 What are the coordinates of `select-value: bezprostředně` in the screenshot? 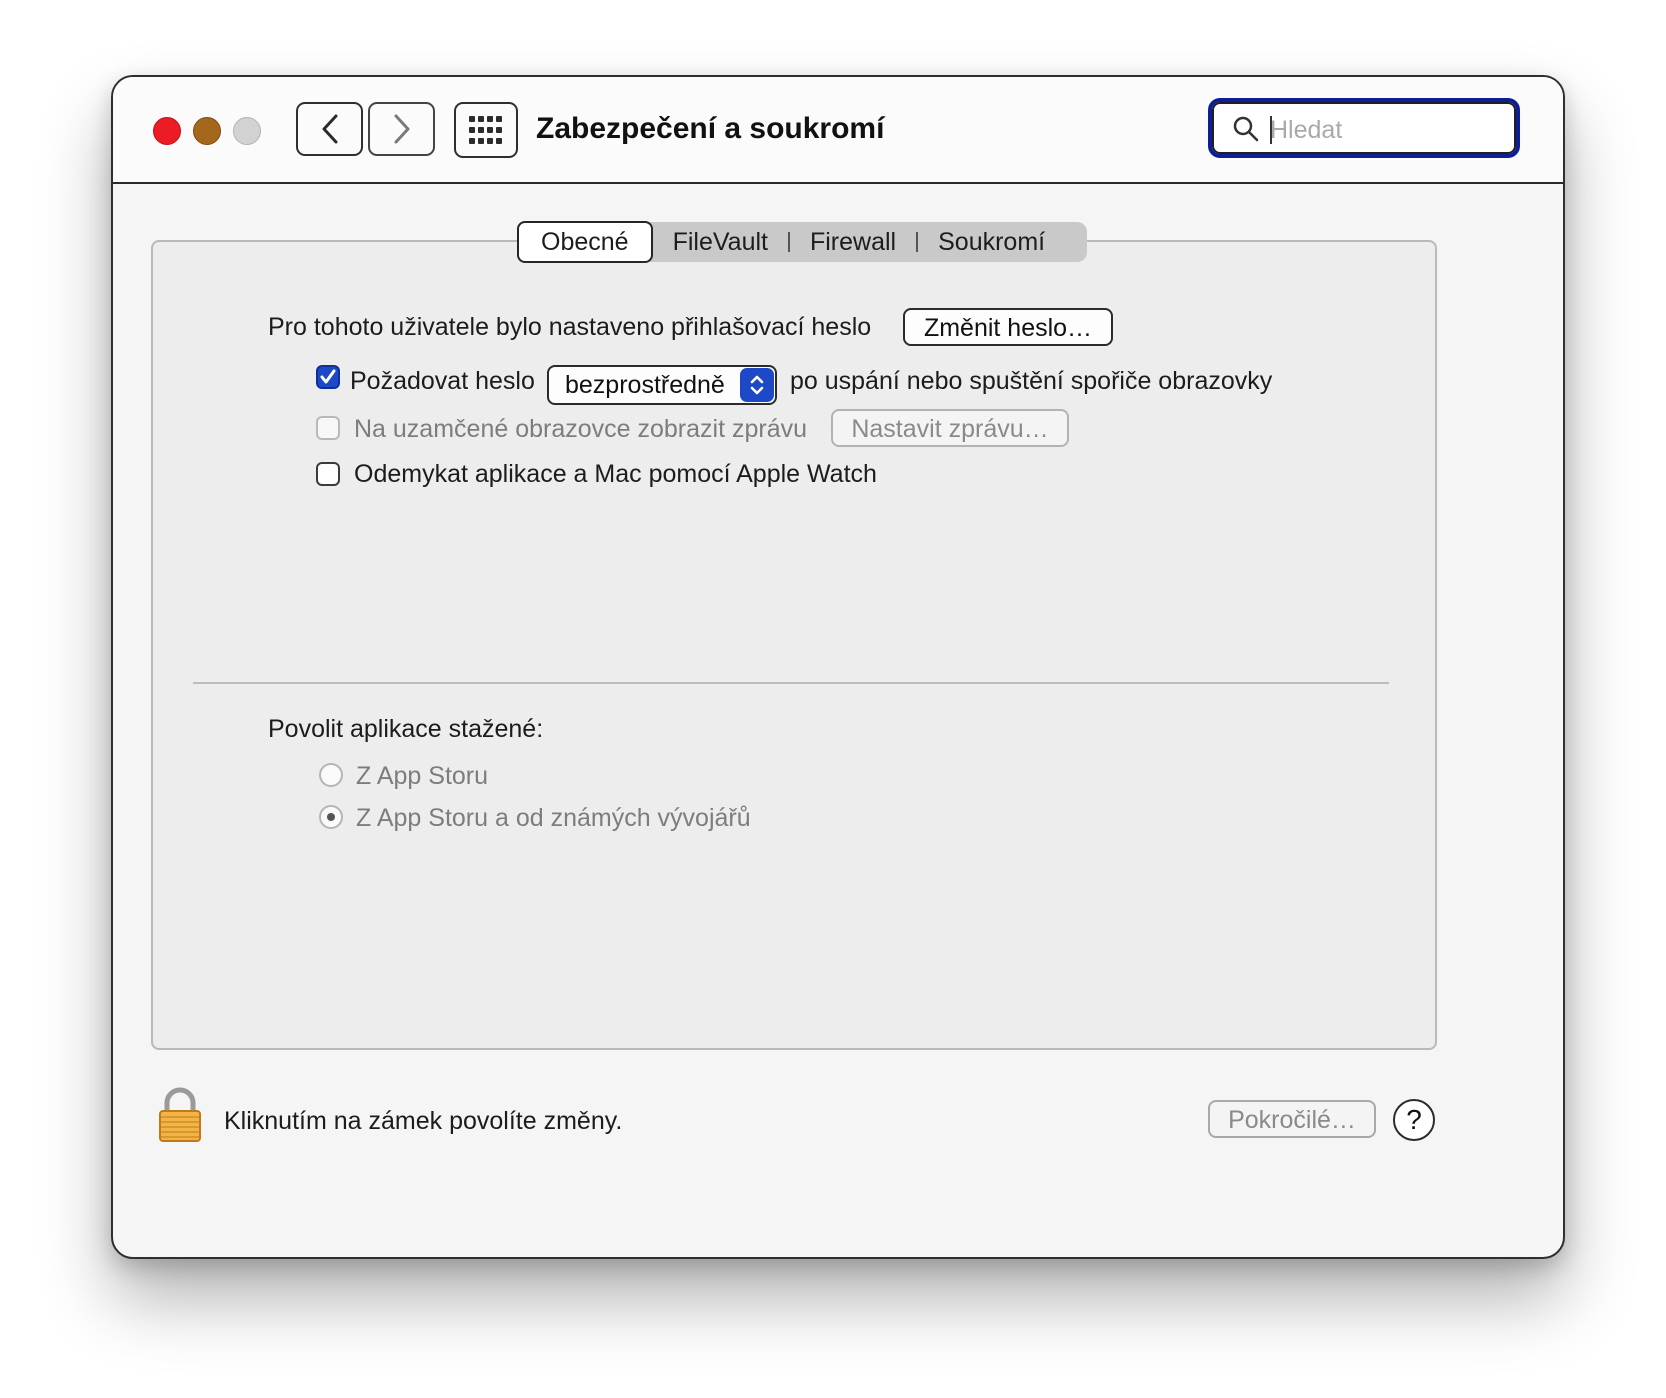 It's located at (645, 385).